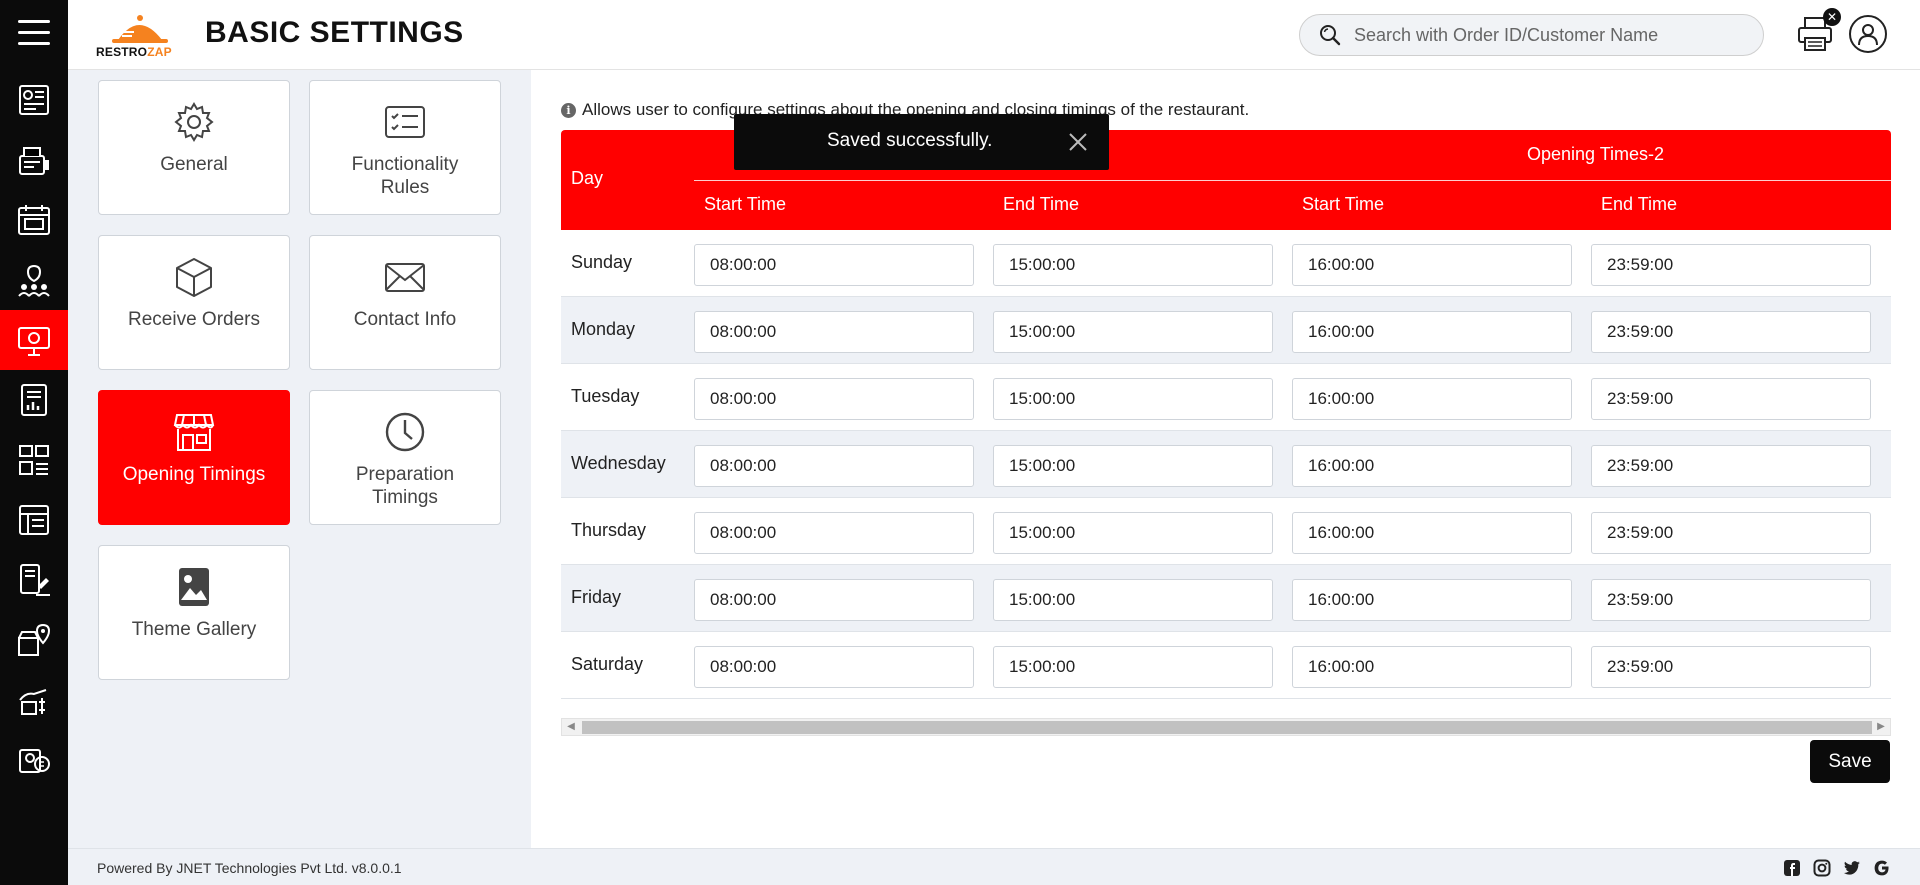  I want to click on table-row: Saturday, so click(1226, 665).